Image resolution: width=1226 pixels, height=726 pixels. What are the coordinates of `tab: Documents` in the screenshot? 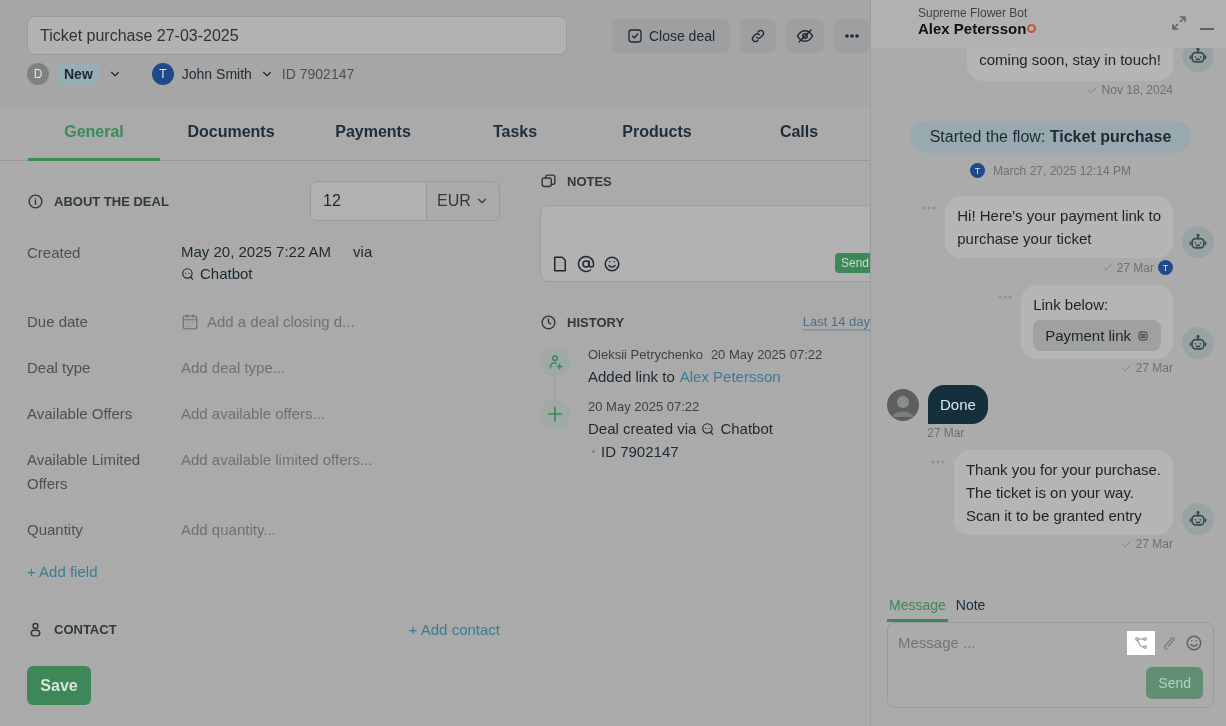 It's located at (231, 133).